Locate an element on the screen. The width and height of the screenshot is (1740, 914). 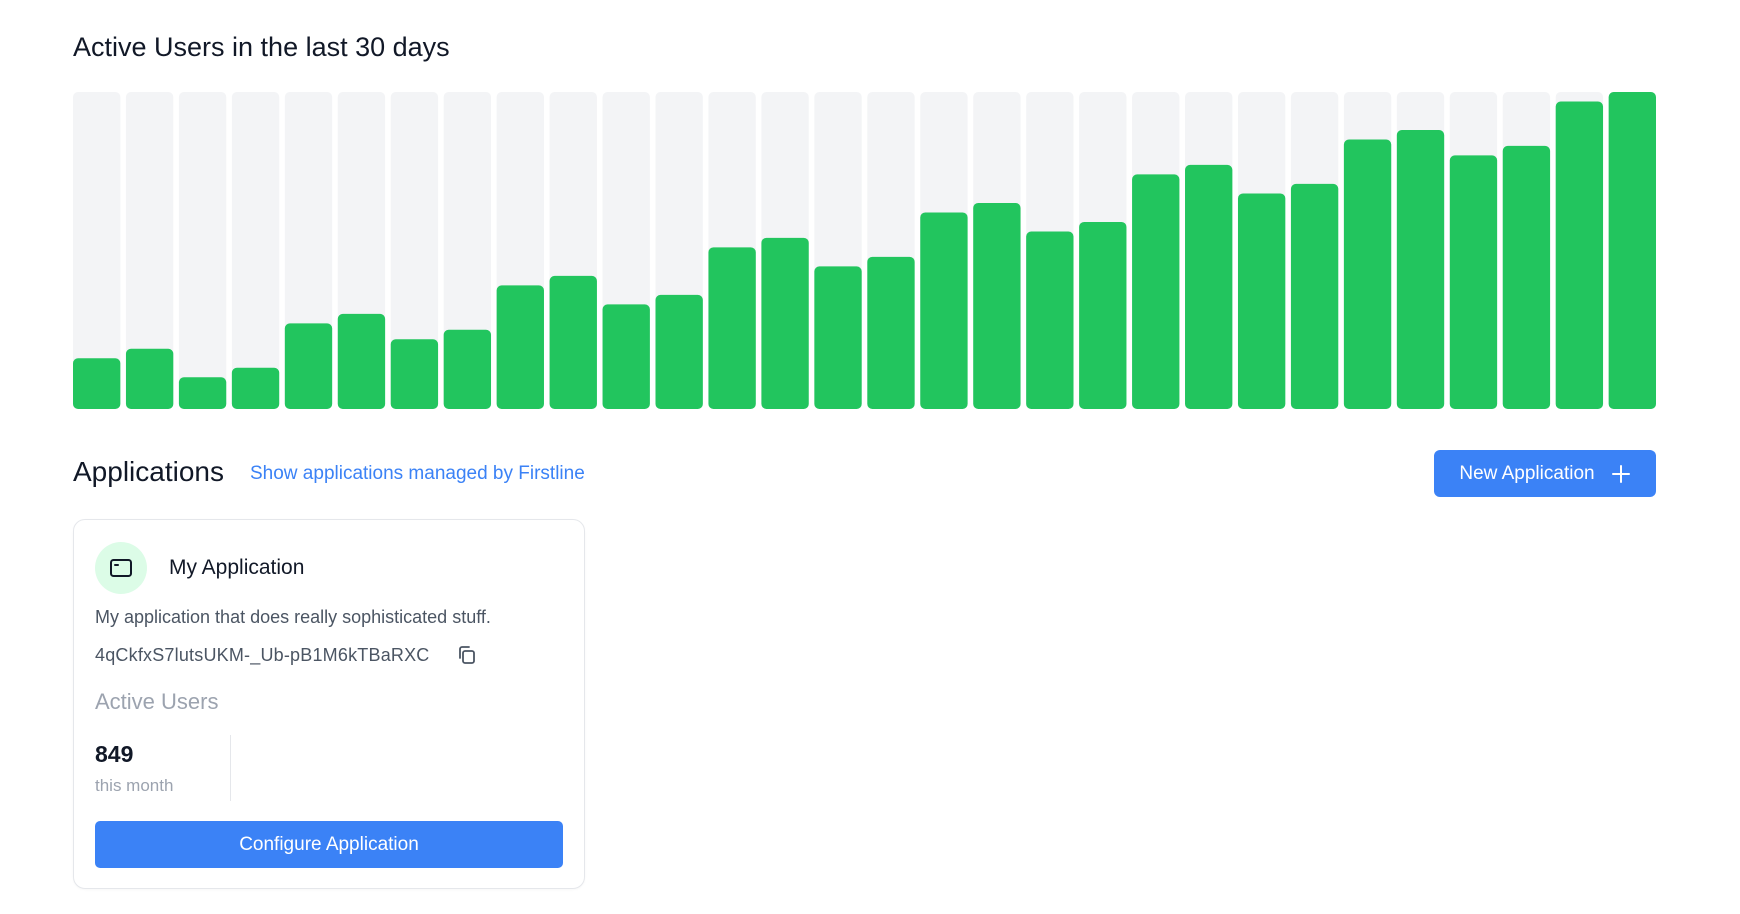
configure-application-button: Configure Application is located at coordinates (329, 844).